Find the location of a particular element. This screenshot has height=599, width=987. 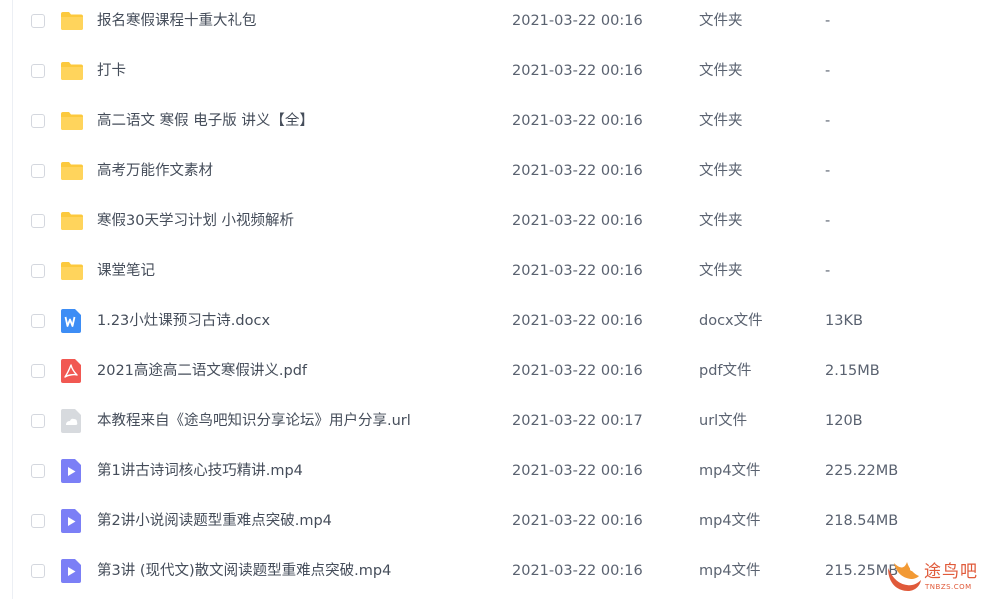

file-type: pdf文件 is located at coordinates (725, 371).